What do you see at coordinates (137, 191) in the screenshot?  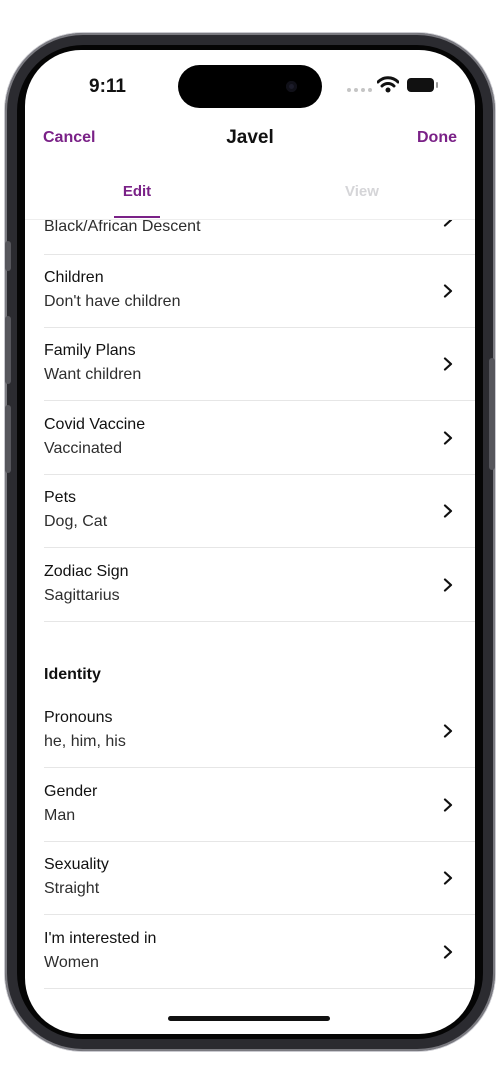 I see `tab-edit: Edit` at bounding box center [137, 191].